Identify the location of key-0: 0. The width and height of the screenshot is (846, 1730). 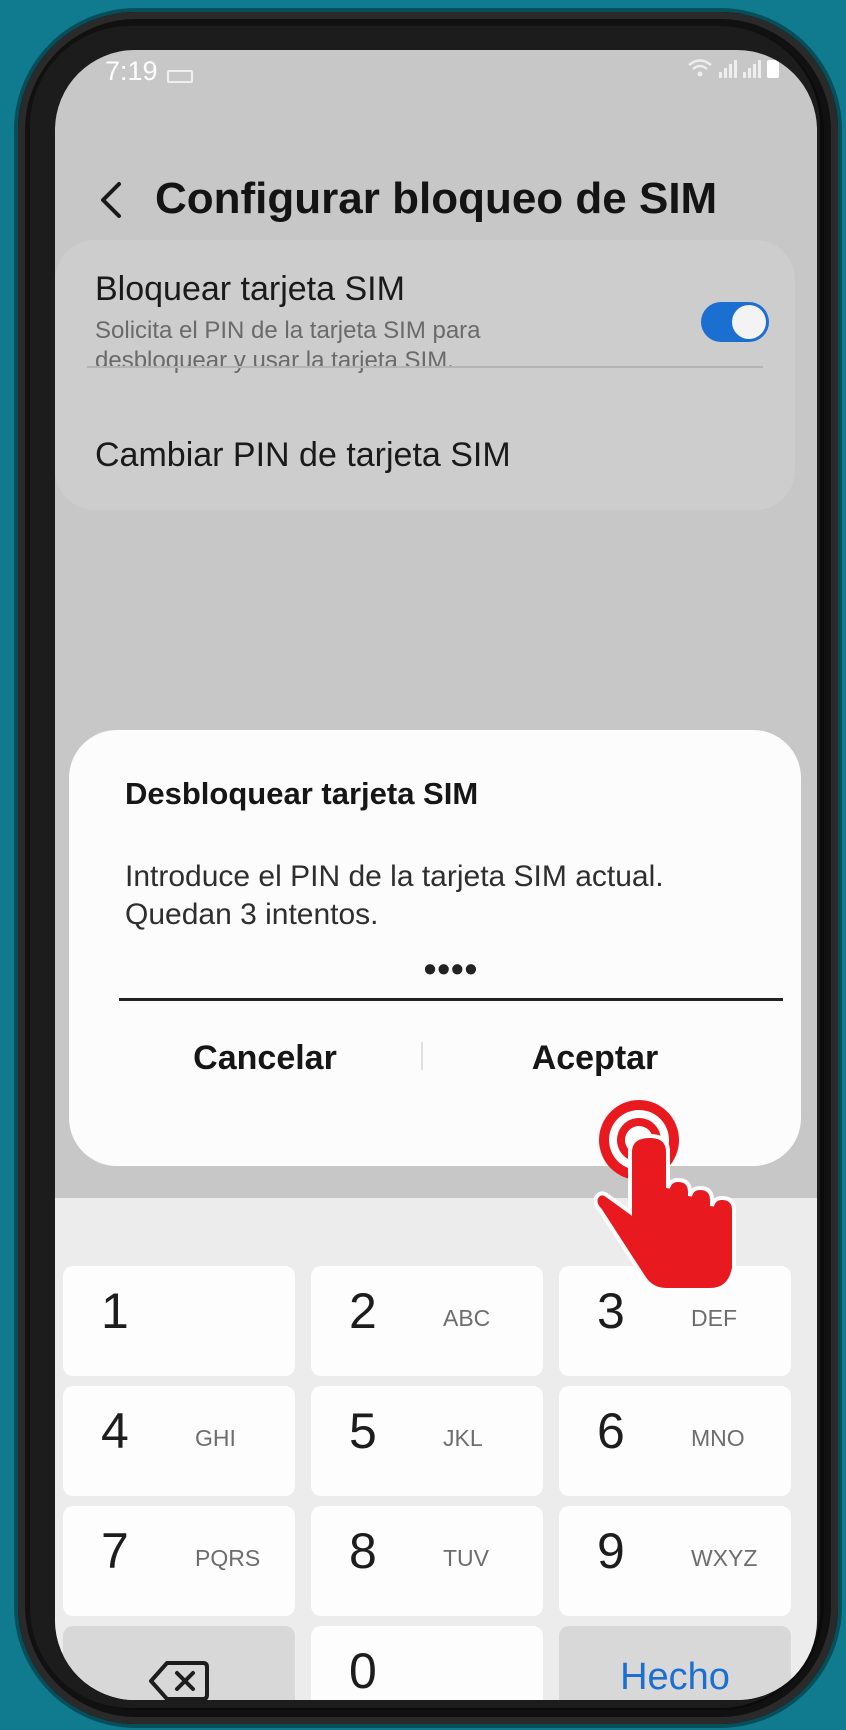
(427, 1663).